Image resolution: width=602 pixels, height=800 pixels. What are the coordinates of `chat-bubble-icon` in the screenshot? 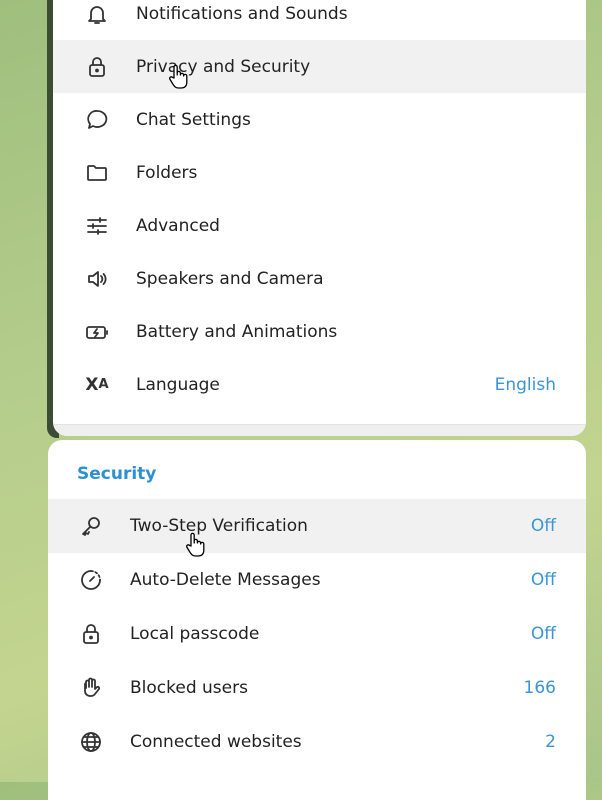 It's located at (97, 120).